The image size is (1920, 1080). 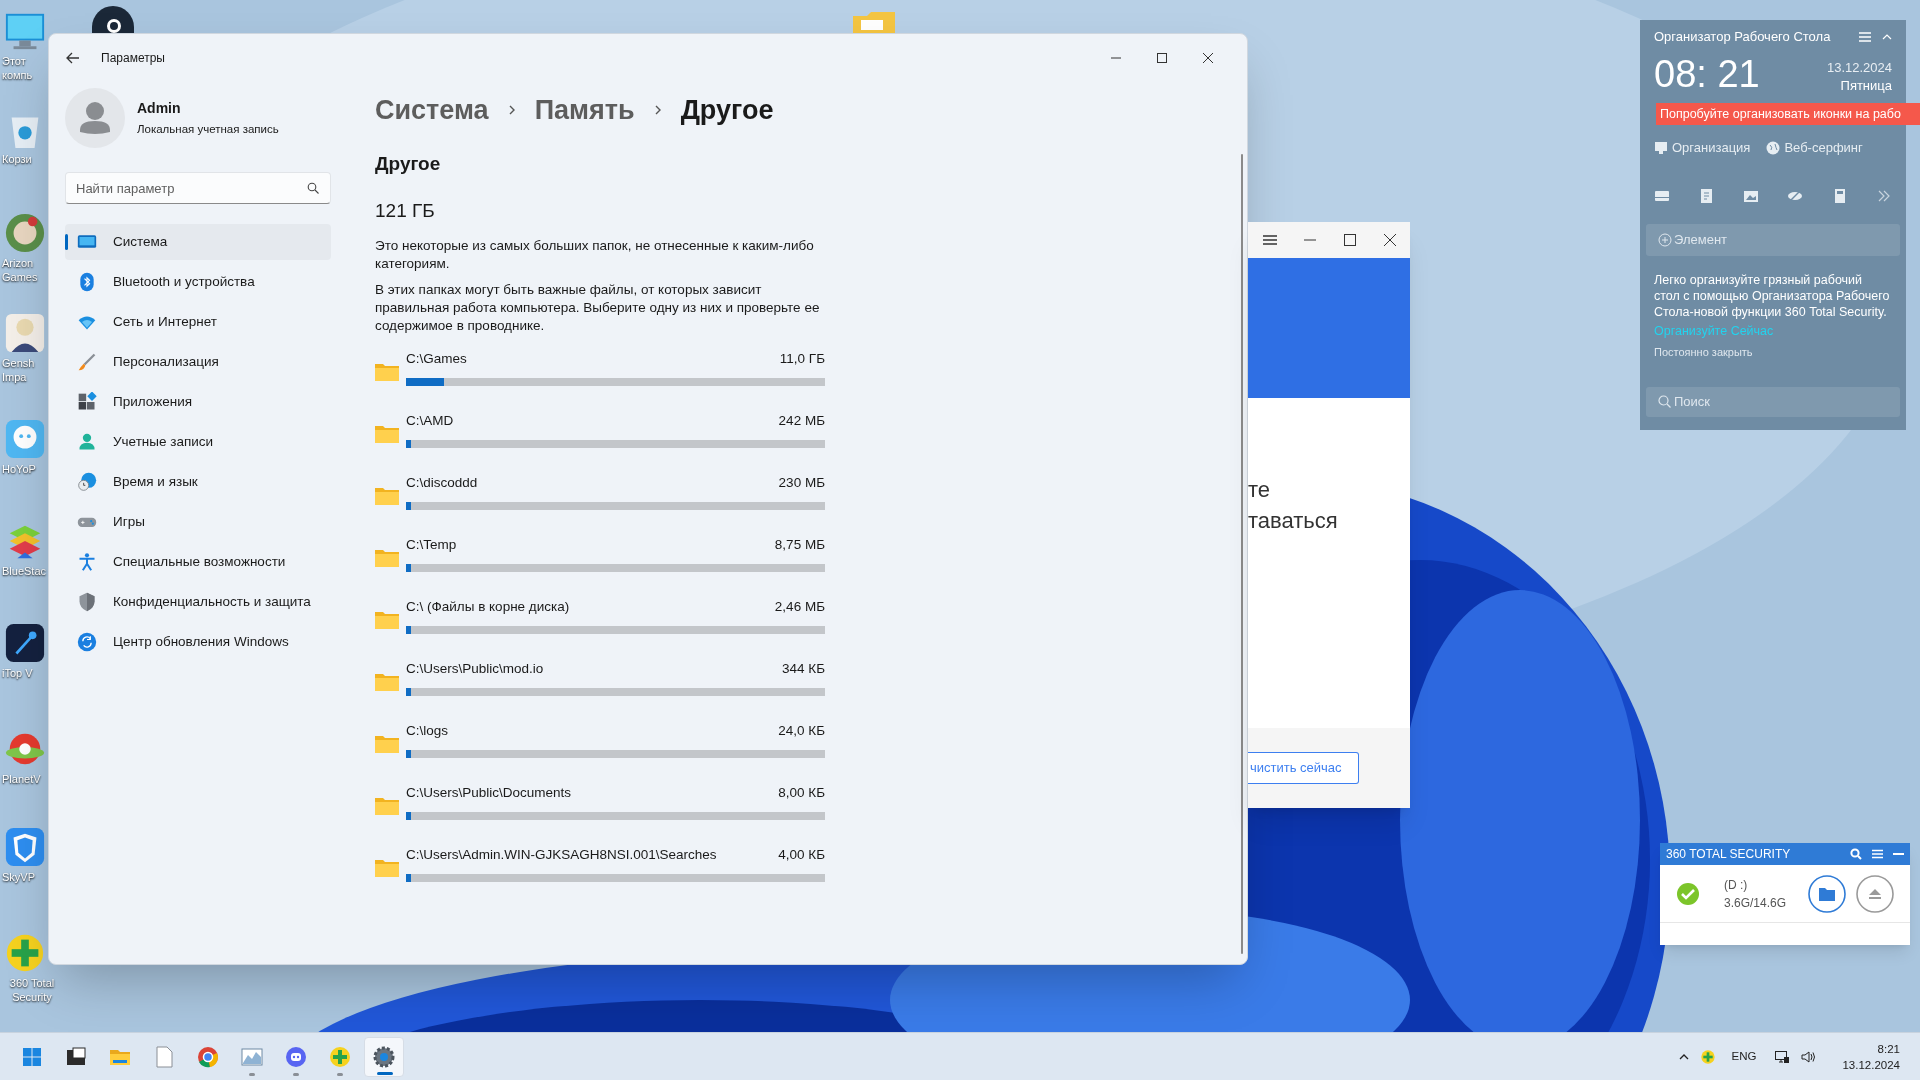 I want to click on volume-icon, so click(x=1808, y=1057).